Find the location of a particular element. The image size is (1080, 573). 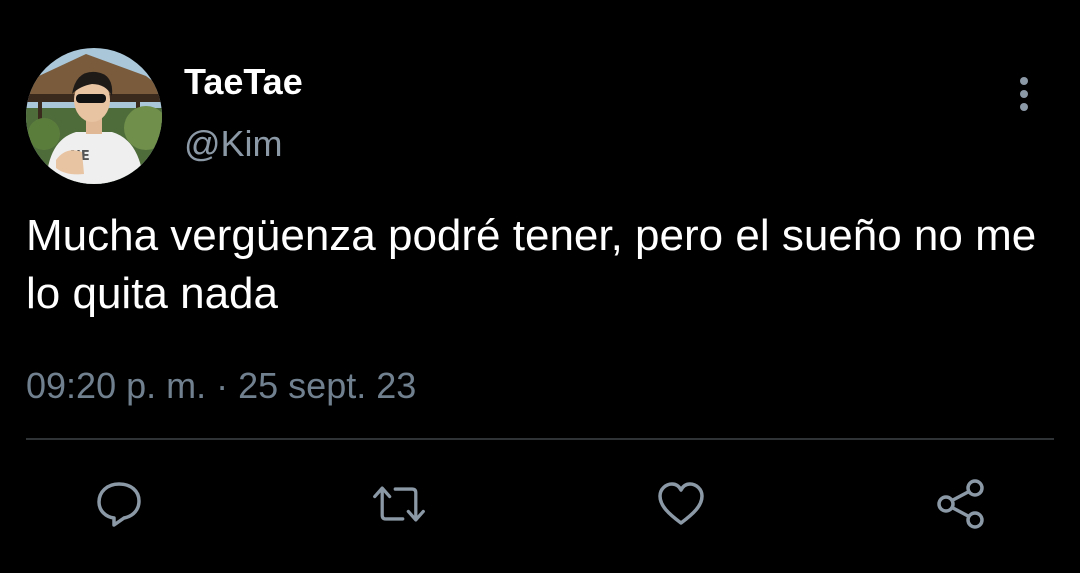

divider is located at coordinates (540, 439).